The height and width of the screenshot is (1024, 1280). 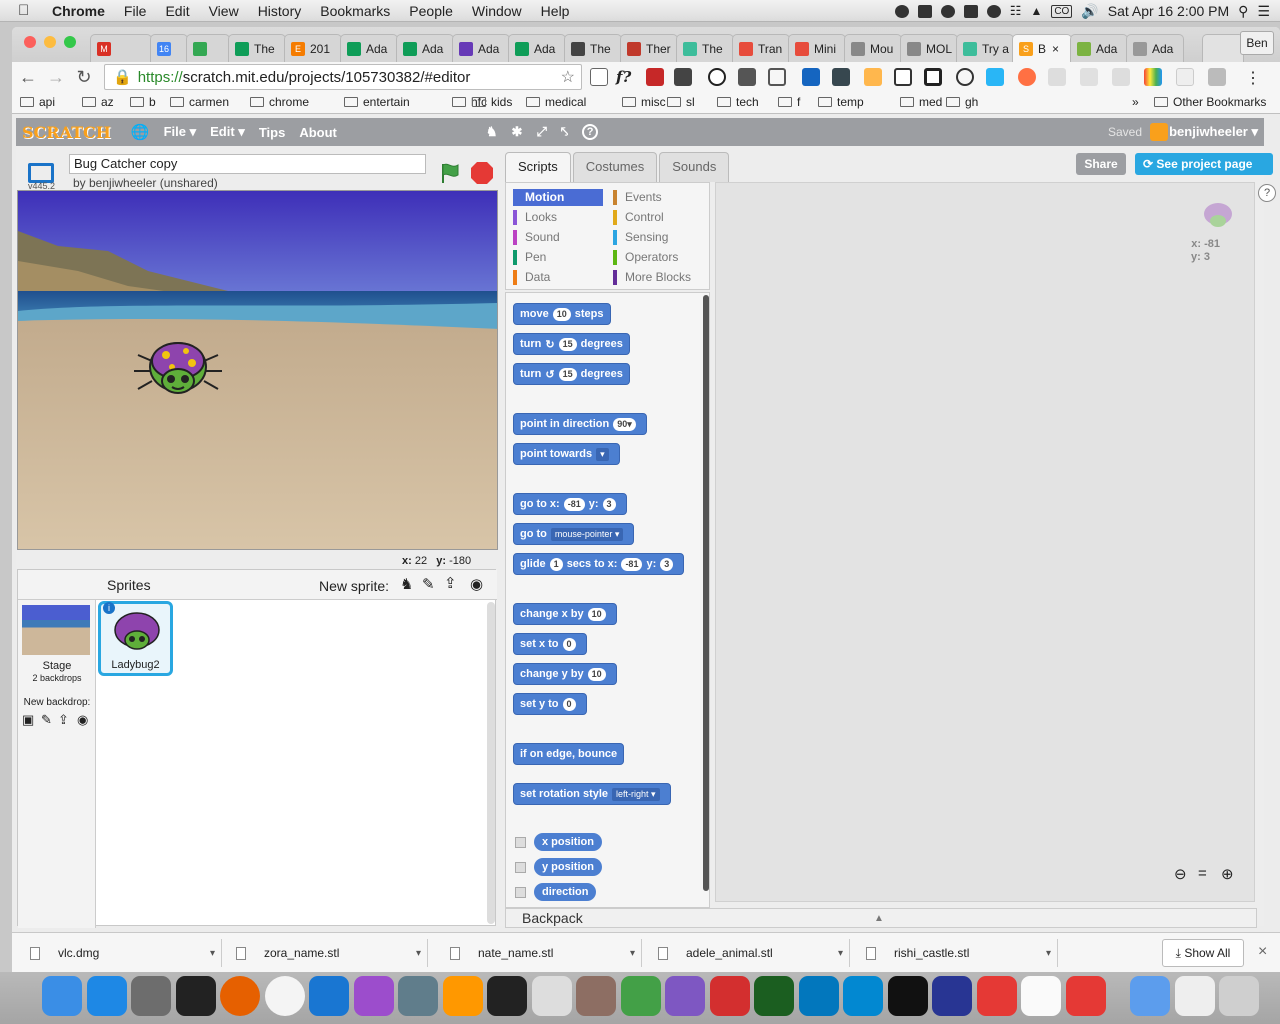 What do you see at coordinates (929, 48) in the screenshot?
I see `browser-tab: MOL` at bounding box center [929, 48].